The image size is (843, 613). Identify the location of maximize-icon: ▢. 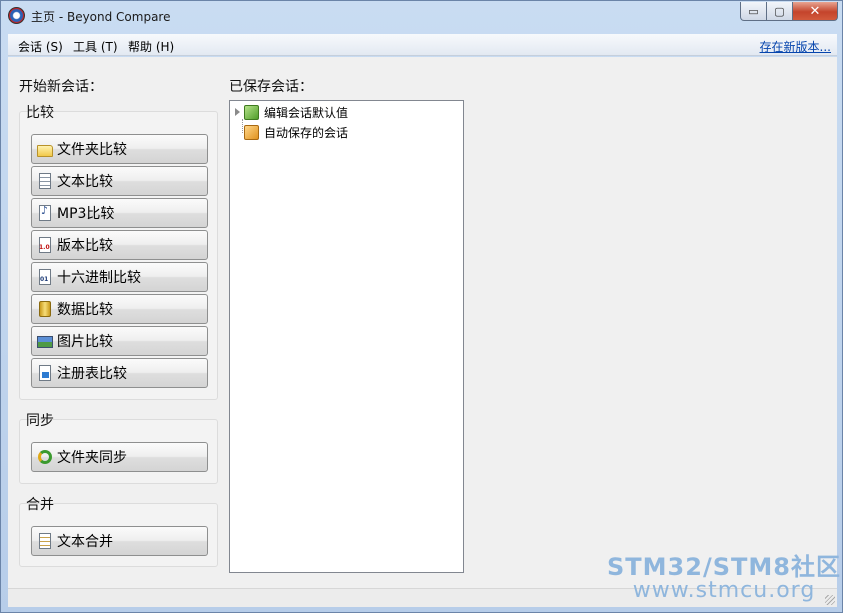
(779, 11).